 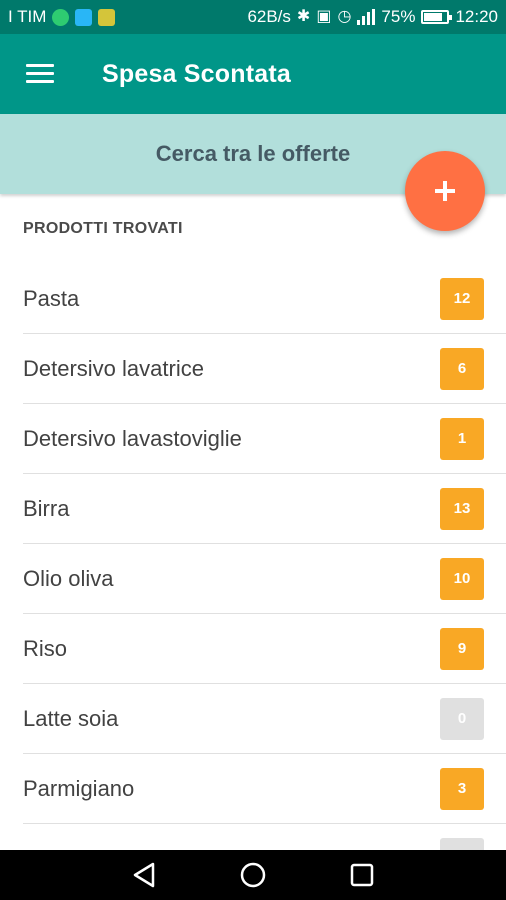 I want to click on signal-icon, so click(x=366, y=17).